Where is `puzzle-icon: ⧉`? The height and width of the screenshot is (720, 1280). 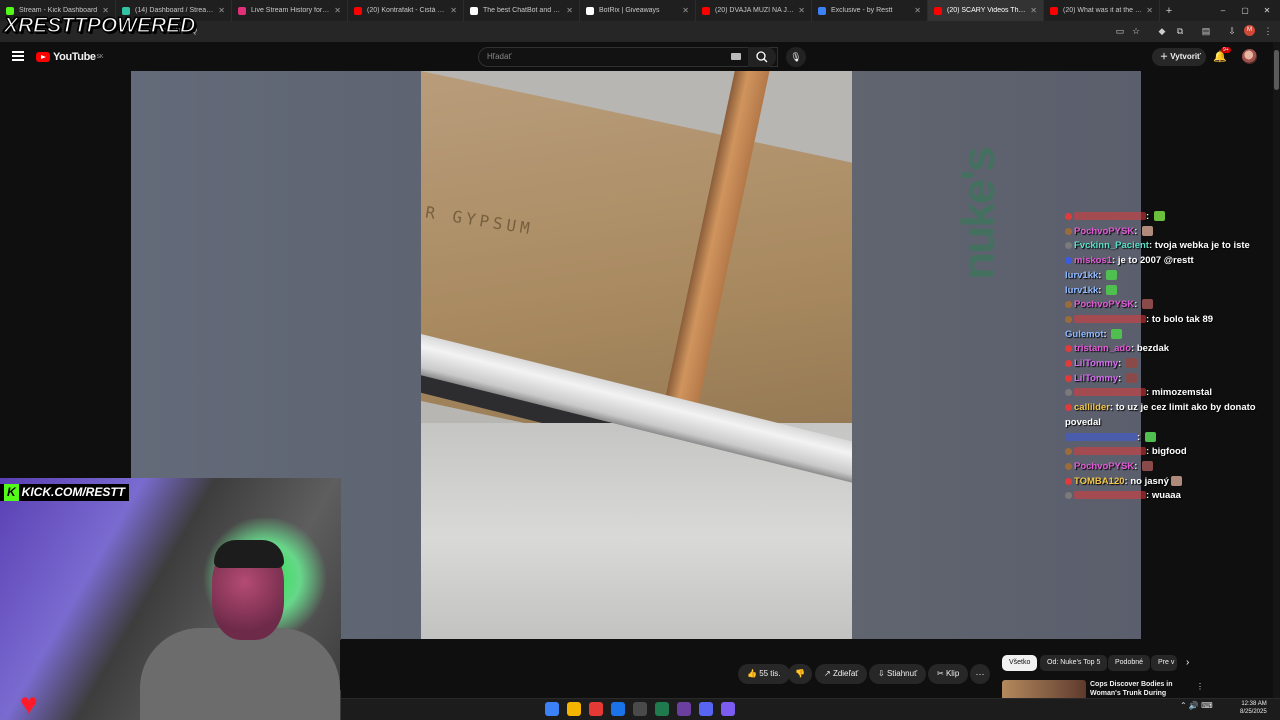
puzzle-icon: ⧉ is located at coordinates (1180, 31).